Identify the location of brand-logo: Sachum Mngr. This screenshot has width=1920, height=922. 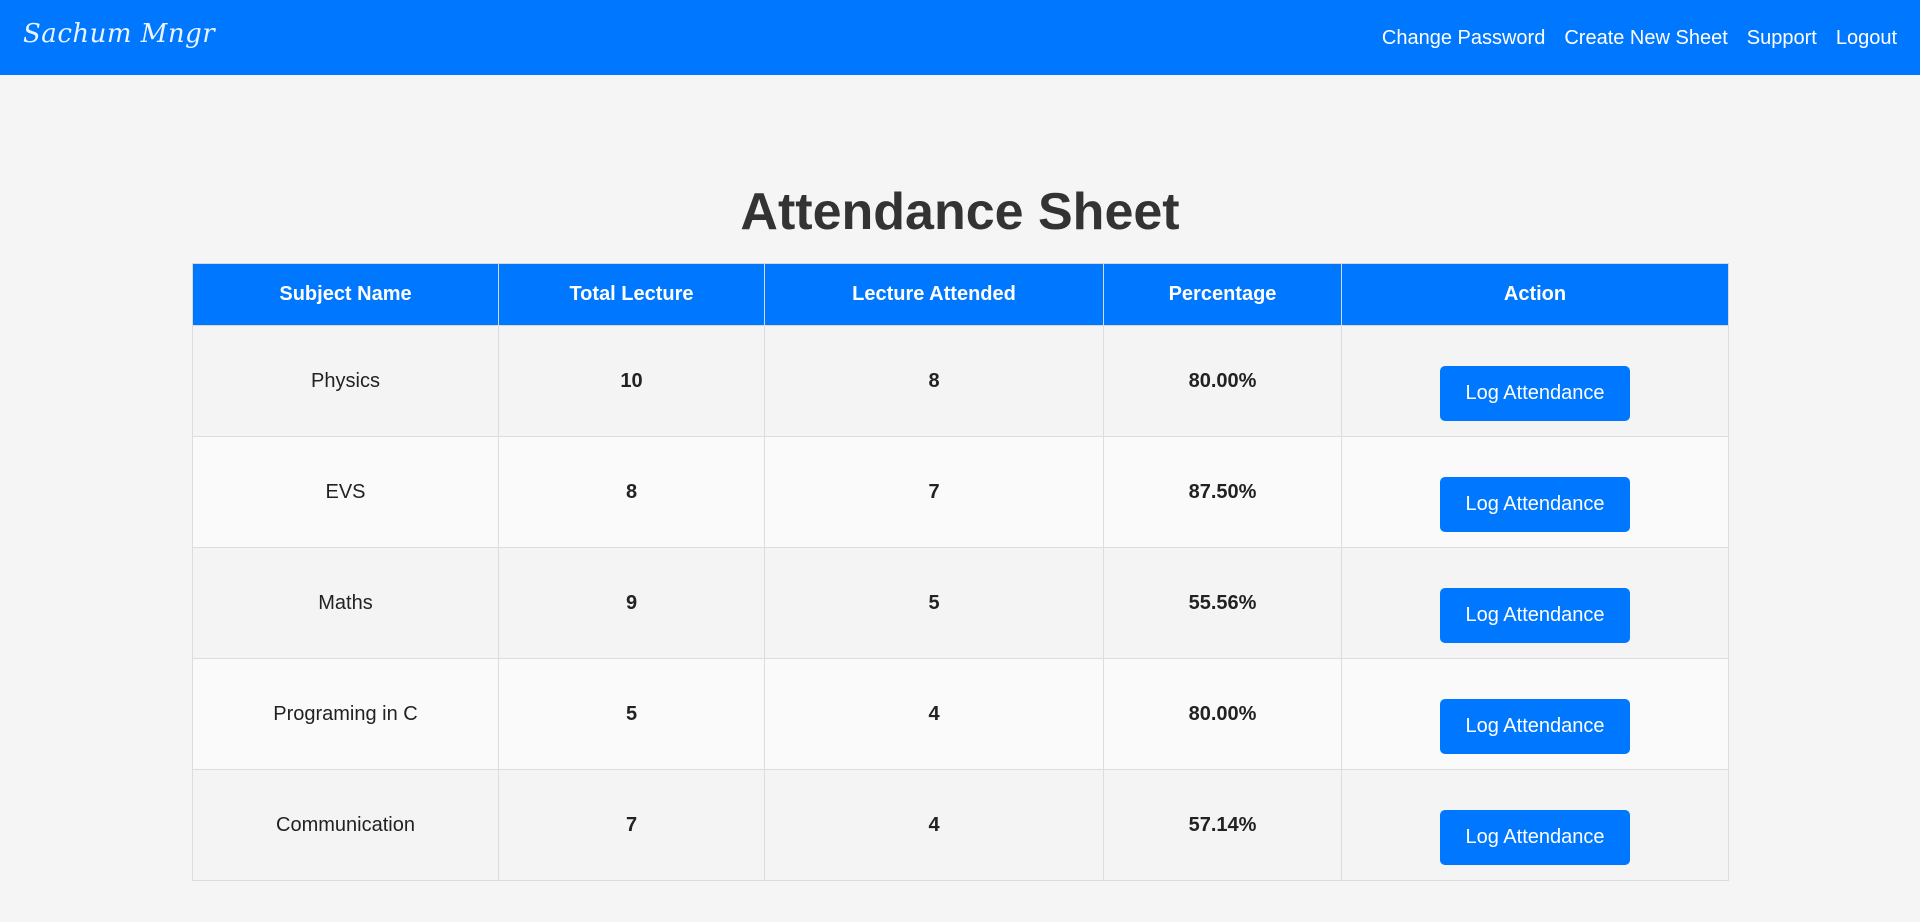
(119, 34).